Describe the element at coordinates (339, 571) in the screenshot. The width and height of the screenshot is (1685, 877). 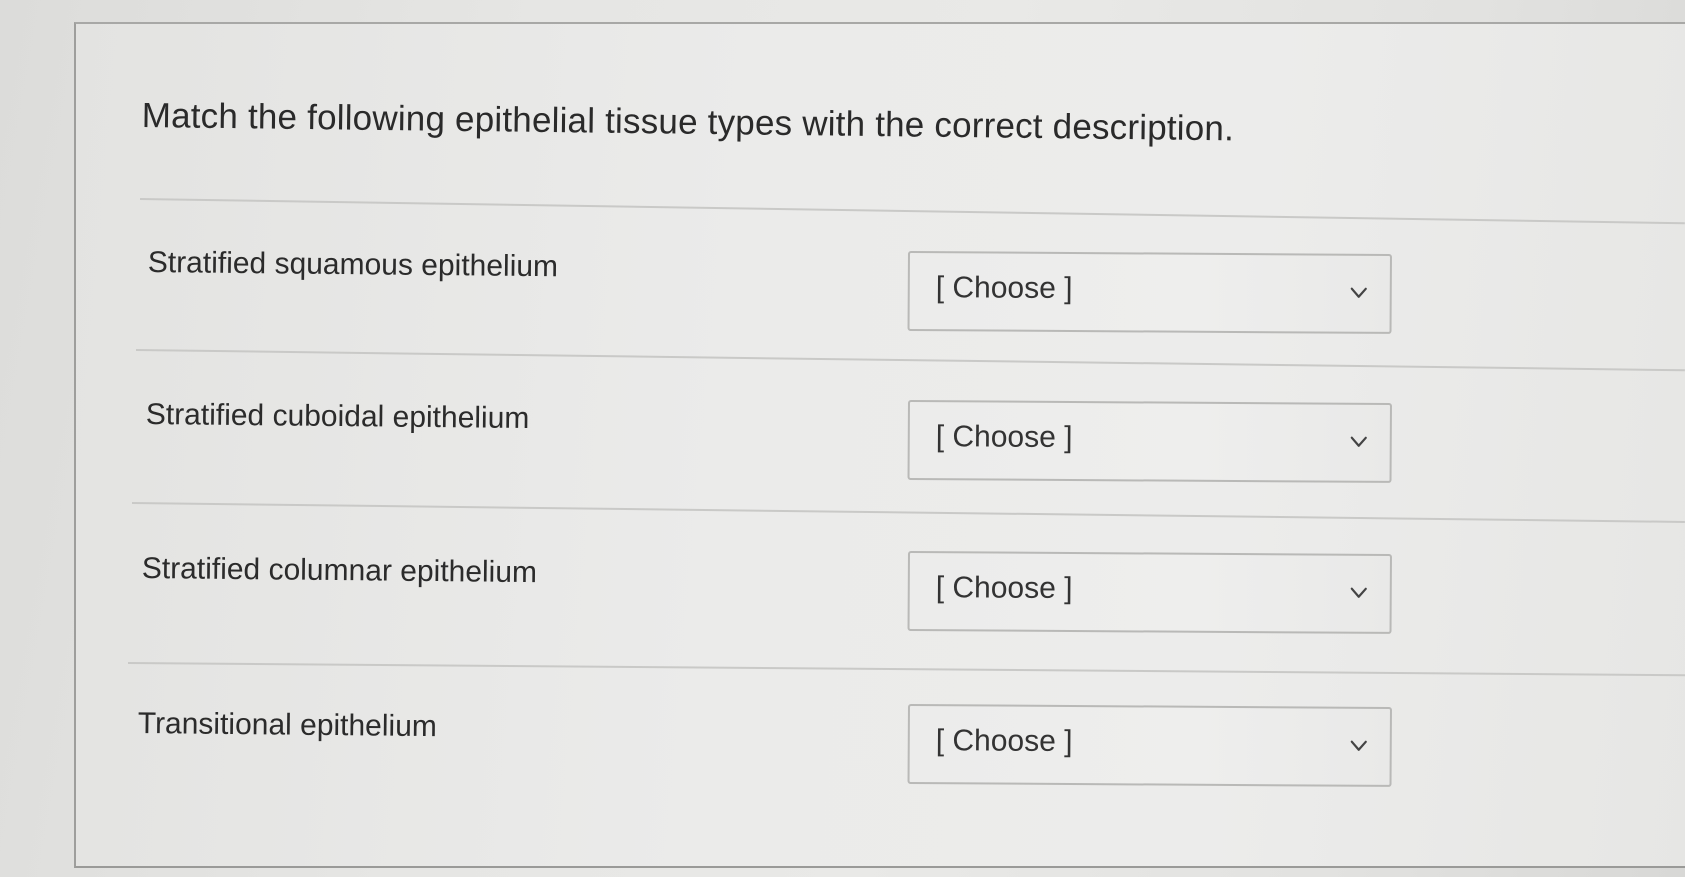
I see `term-label: Stratified columnar epithelium` at that location.